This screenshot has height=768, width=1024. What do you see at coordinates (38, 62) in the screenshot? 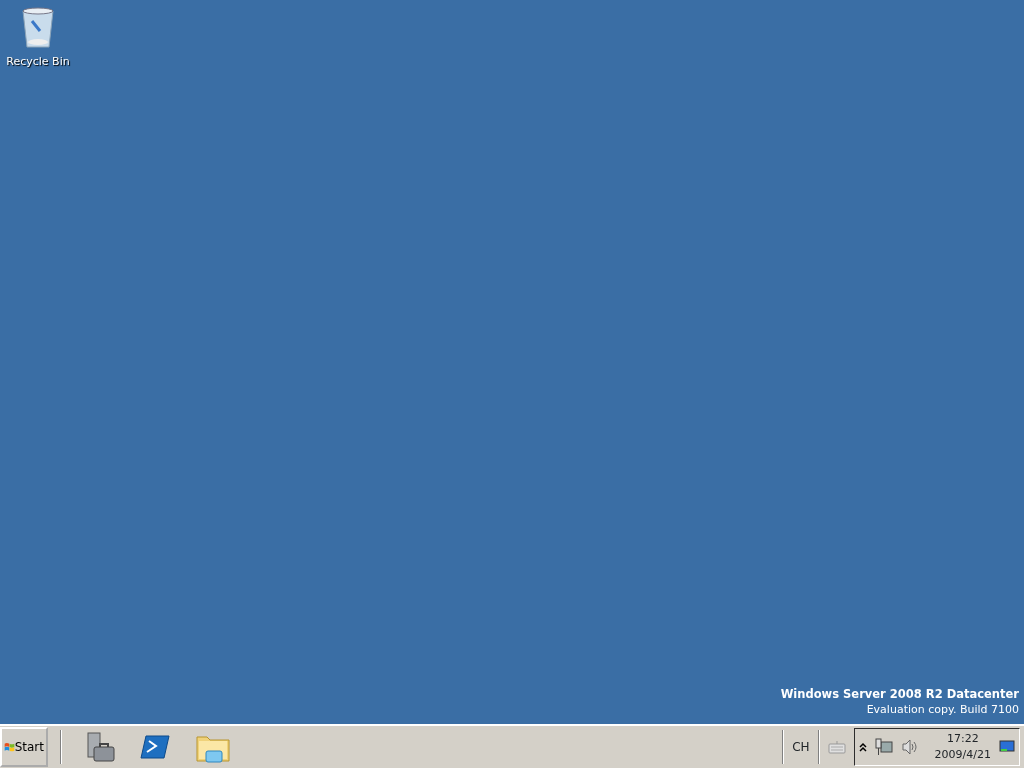
I see `desktop-icon-label: Recycle Bin` at bounding box center [38, 62].